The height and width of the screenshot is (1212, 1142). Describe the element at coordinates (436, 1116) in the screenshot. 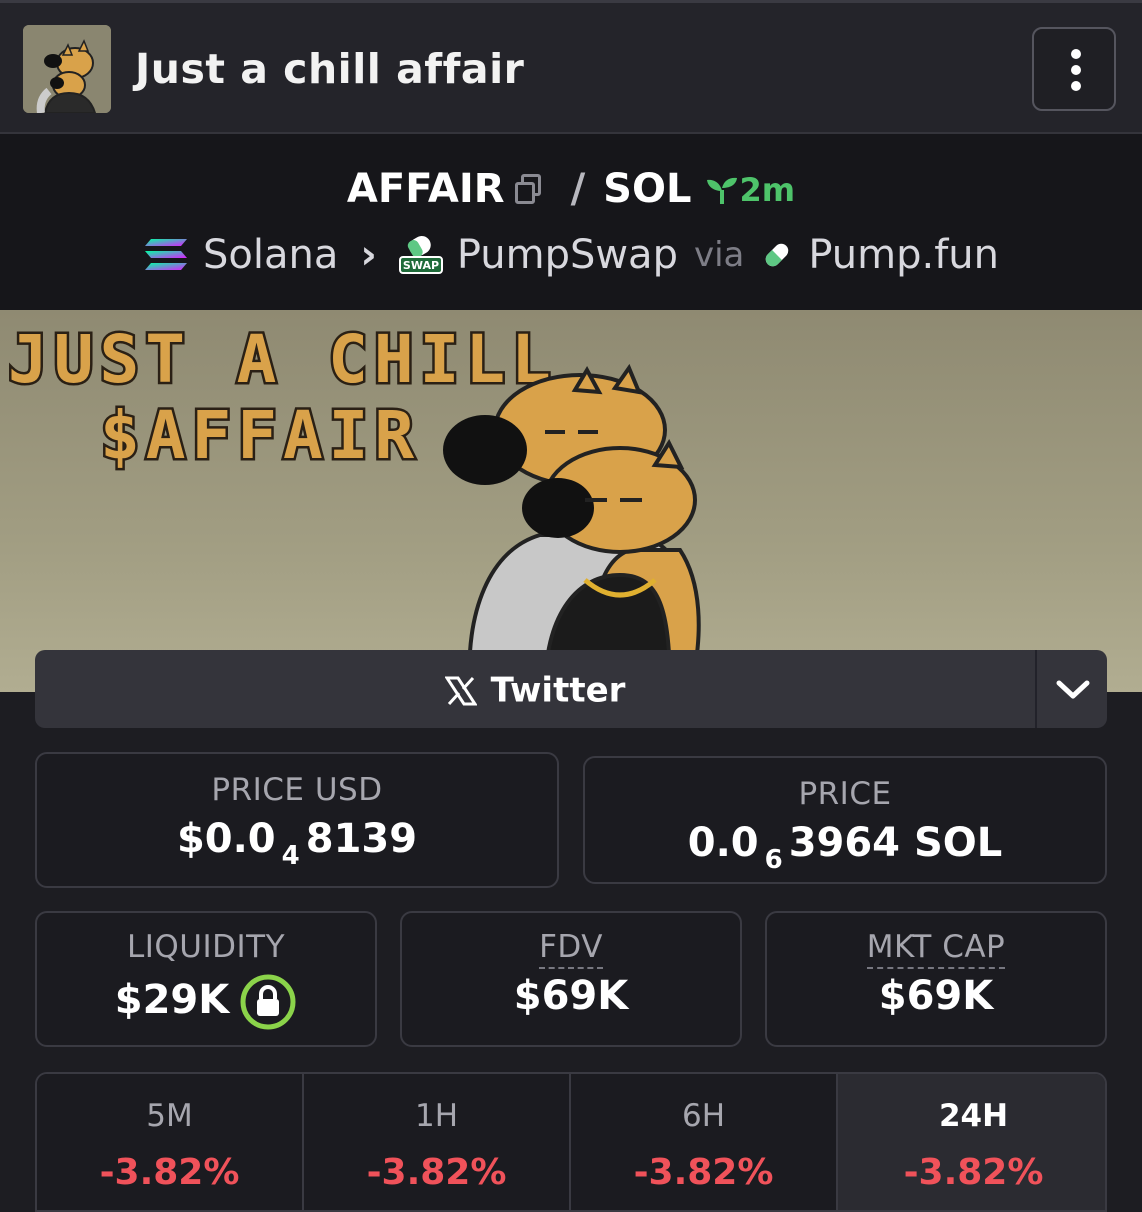

I see `tab-label: 1H` at that location.